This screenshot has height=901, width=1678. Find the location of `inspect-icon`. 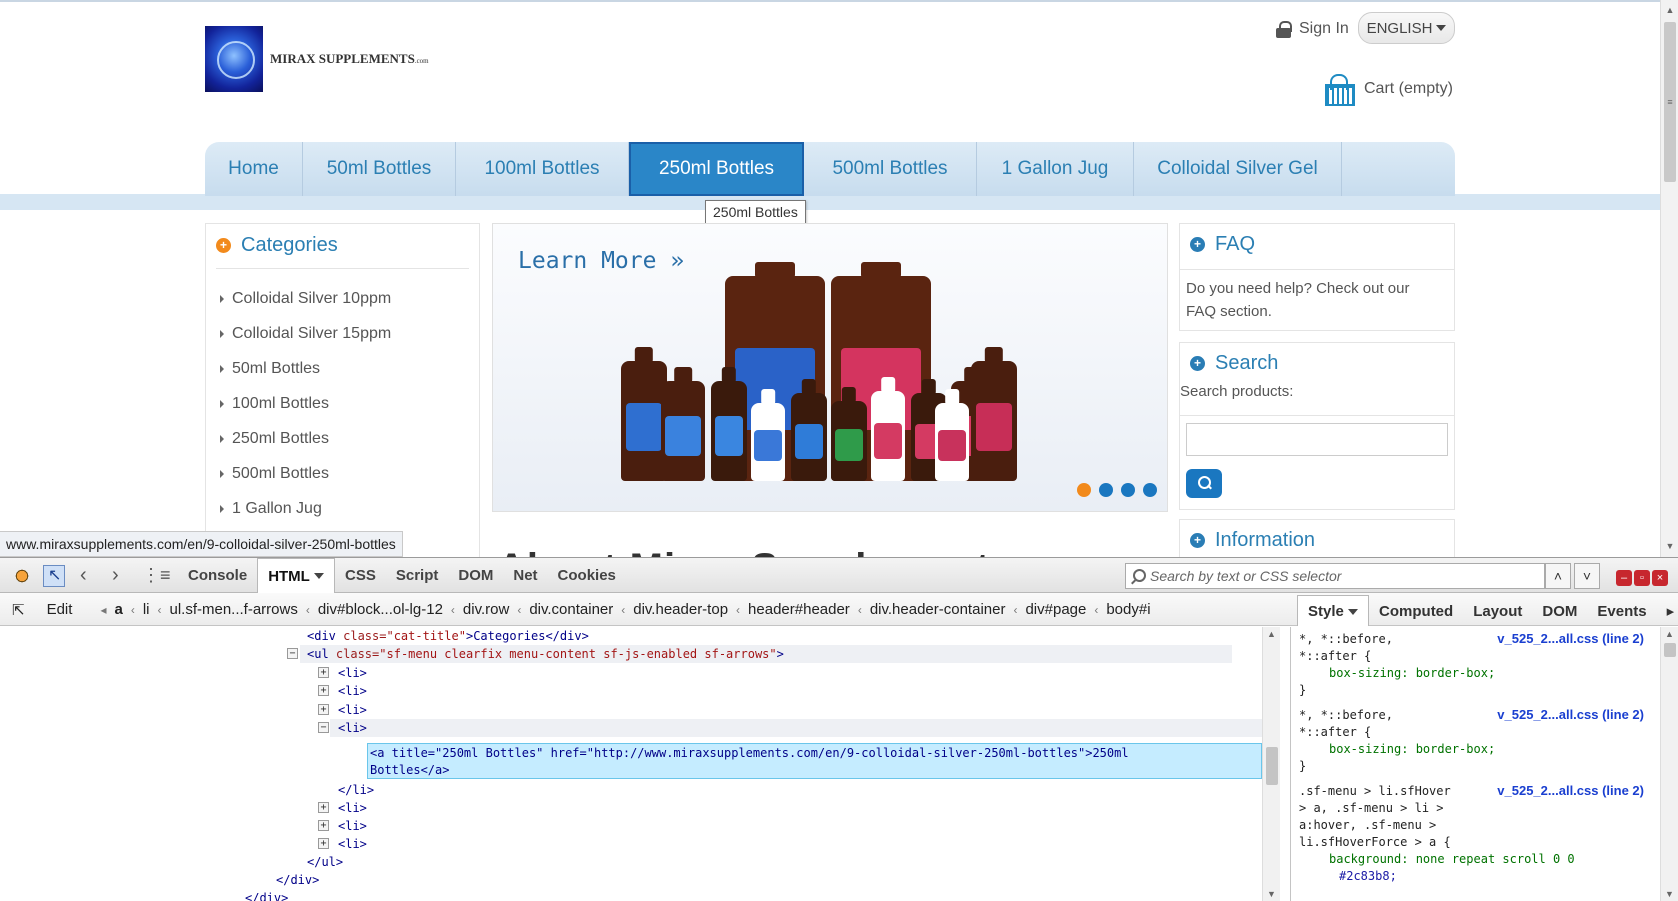

inspect-icon is located at coordinates (54, 575).